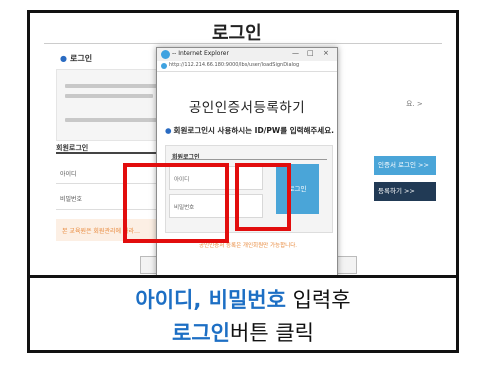 The width and height of the screenshot is (486, 365). I want to click on form-heading-line, so click(249, 159).